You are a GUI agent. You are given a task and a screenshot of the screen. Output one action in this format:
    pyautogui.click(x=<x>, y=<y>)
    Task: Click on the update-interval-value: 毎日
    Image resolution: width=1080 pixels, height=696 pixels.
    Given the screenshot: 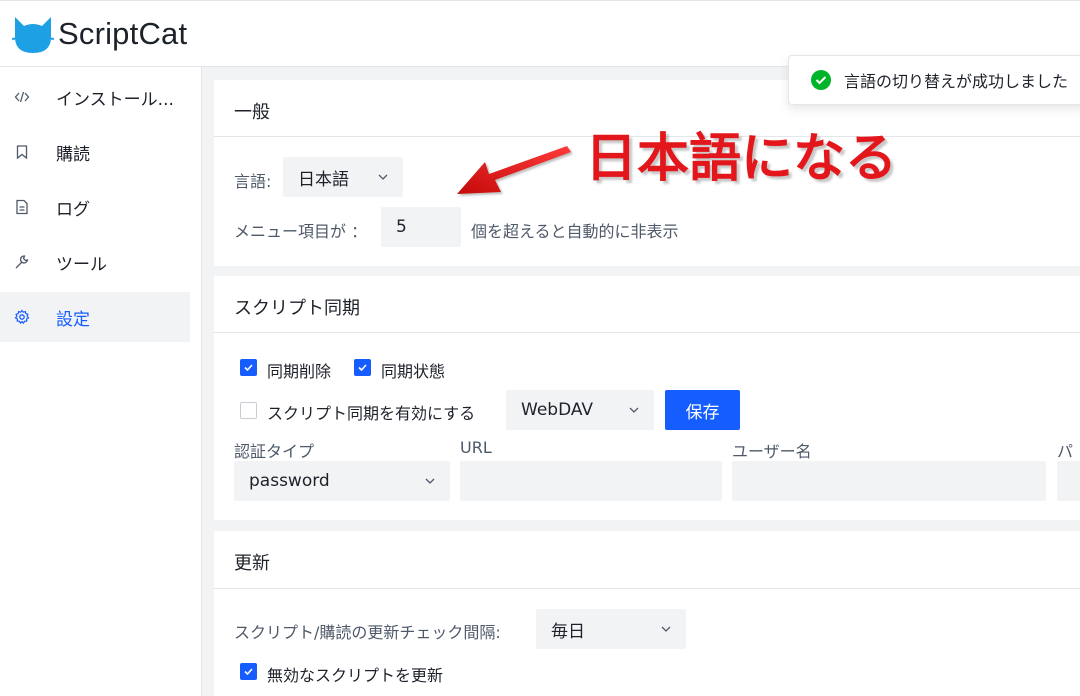 What is the action you would take?
    pyautogui.click(x=568, y=631)
    